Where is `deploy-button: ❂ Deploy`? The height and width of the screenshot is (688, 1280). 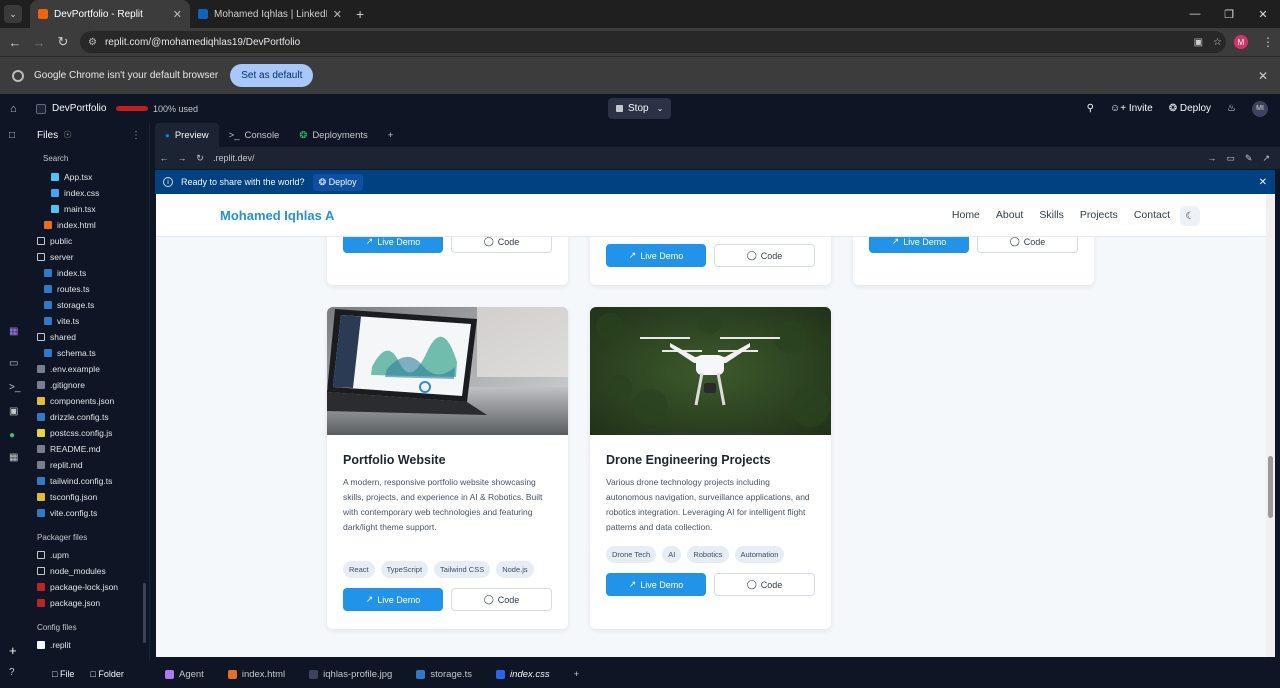 deploy-button: ❂ Deploy is located at coordinates (1190, 108).